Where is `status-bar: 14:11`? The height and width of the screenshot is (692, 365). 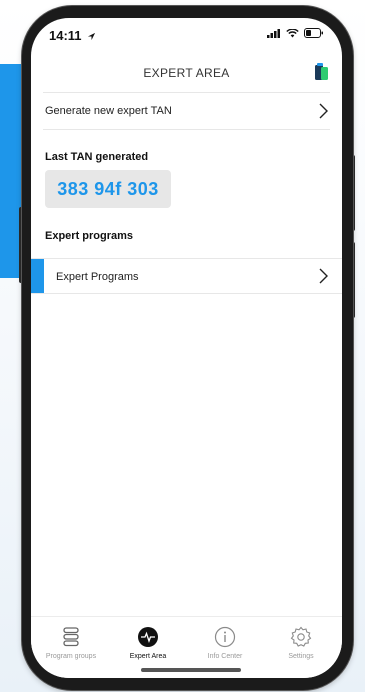
status-bar: 14:11 is located at coordinates (186, 35).